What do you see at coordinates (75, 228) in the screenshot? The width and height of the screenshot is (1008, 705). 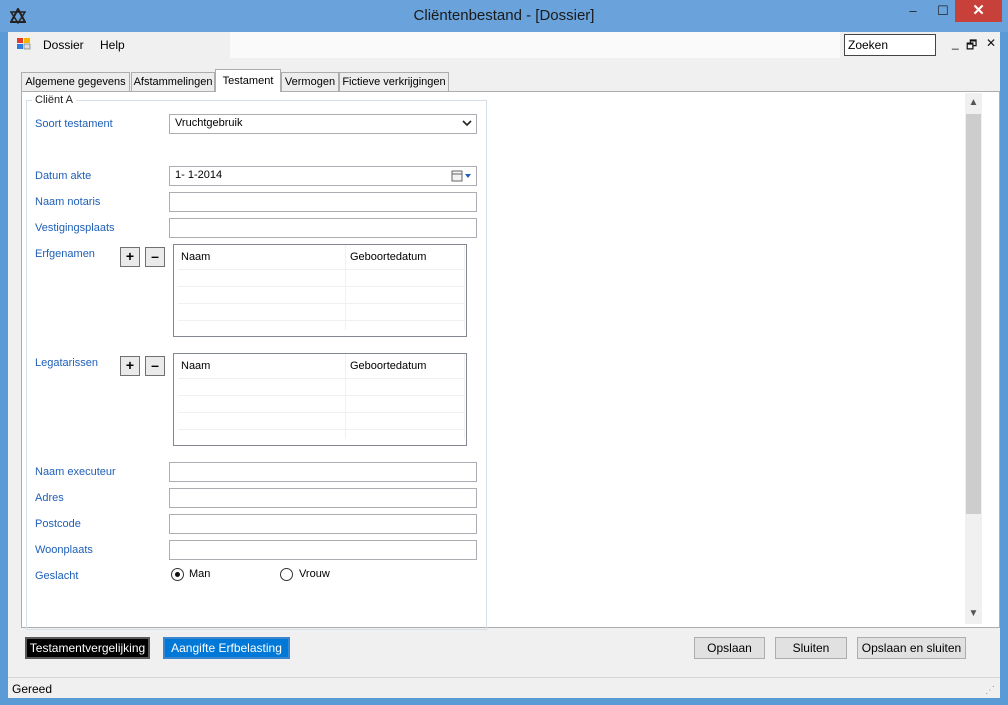 I see `vestigingsplaats-label: Vestigingsplaats` at bounding box center [75, 228].